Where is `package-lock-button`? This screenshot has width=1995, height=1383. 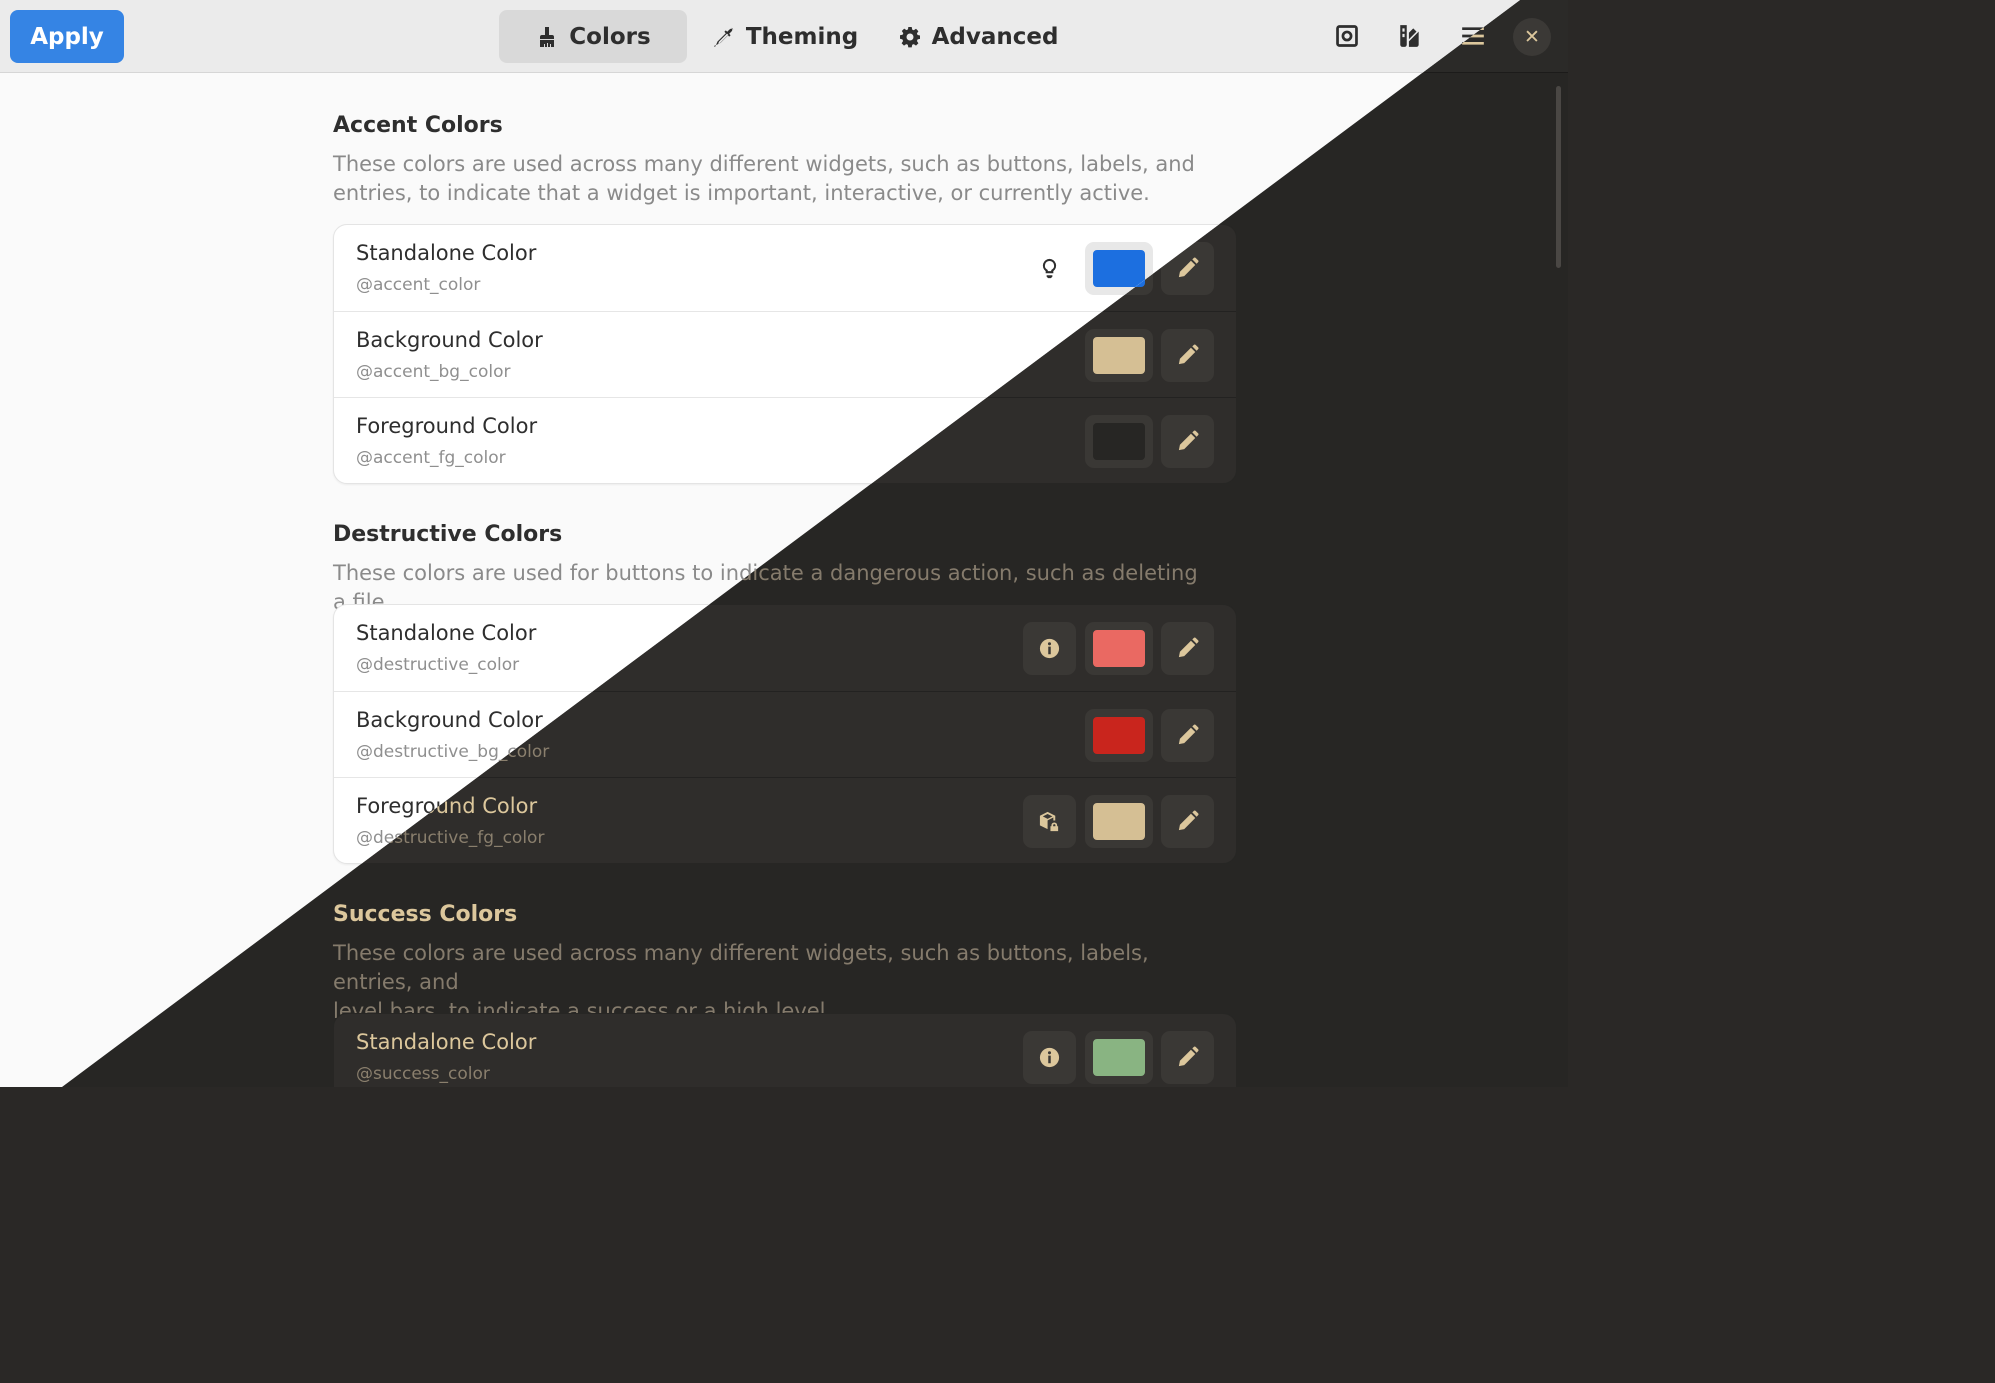 package-lock-button is located at coordinates (1049, 821).